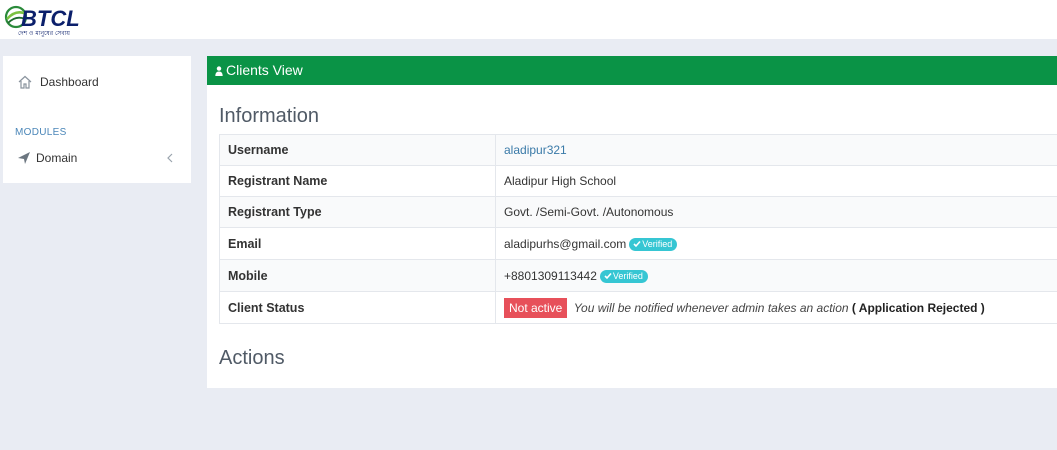 The width and height of the screenshot is (1057, 450). What do you see at coordinates (357, 212) in the screenshot?
I see `registrant-type-label: Registrant Type` at bounding box center [357, 212].